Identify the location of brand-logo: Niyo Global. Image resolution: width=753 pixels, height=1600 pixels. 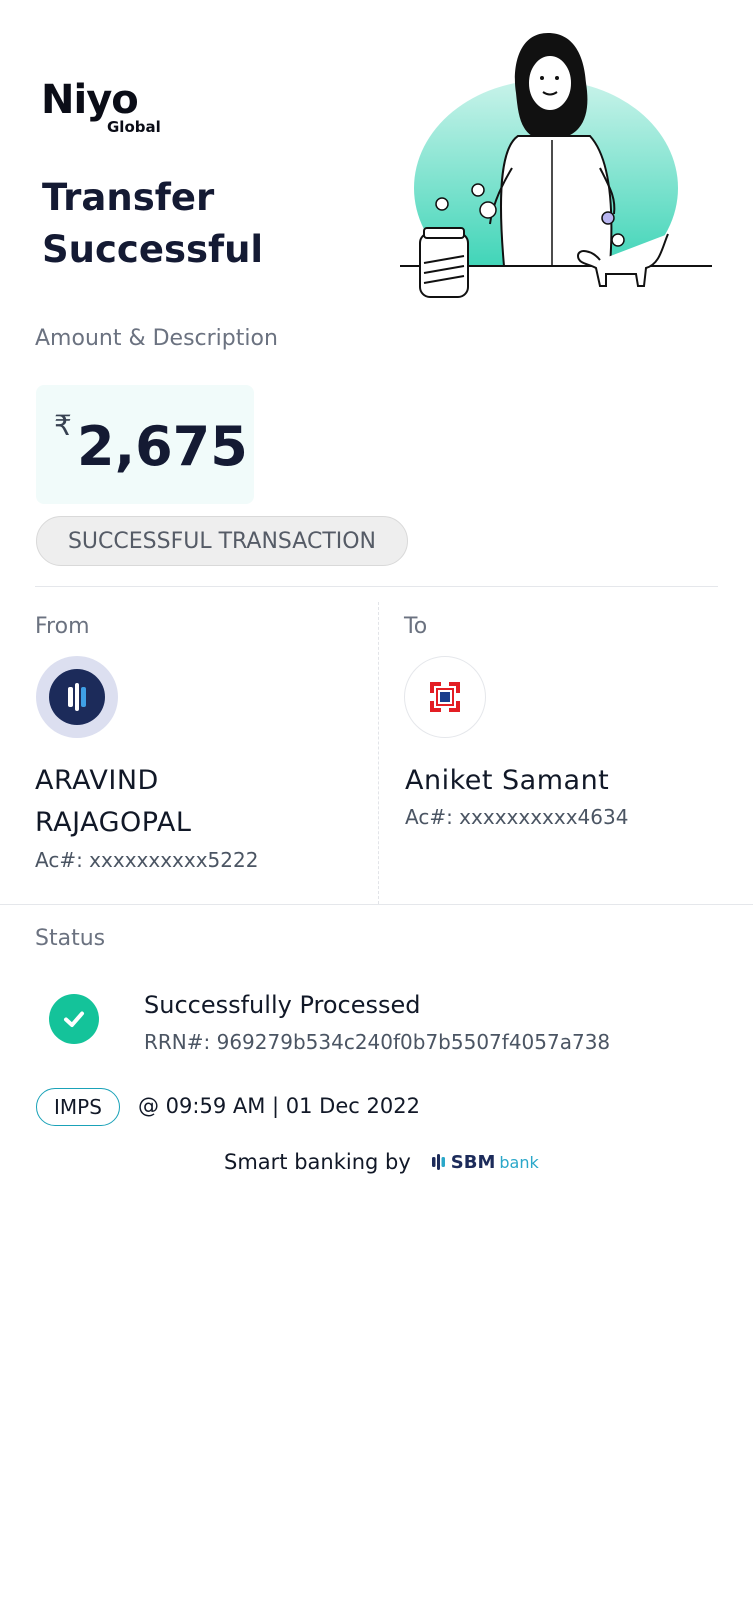
(101, 106).